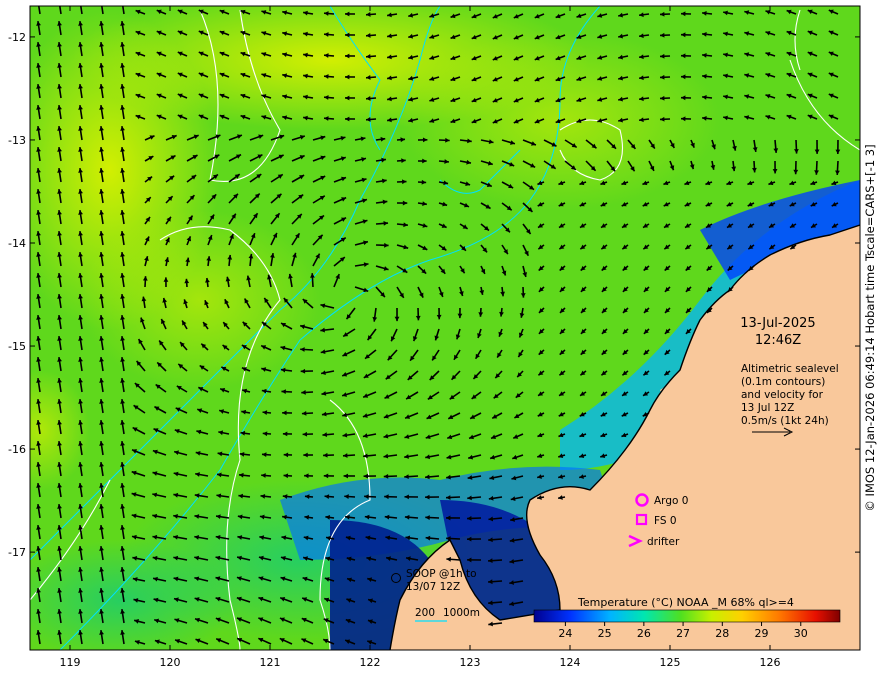 The height and width of the screenshot is (680, 880). Describe the element at coordinates (663, 542) in the screenshot. I see `legend-drifter: drifter` at that location.